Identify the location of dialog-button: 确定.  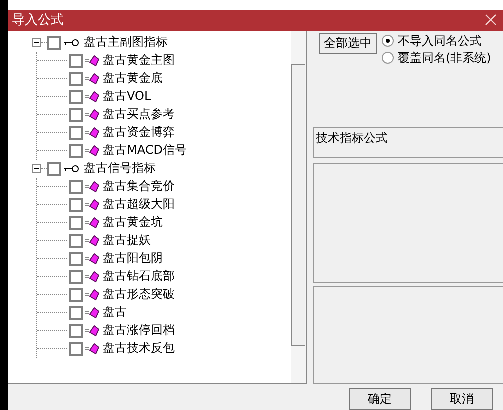
(380, 399).